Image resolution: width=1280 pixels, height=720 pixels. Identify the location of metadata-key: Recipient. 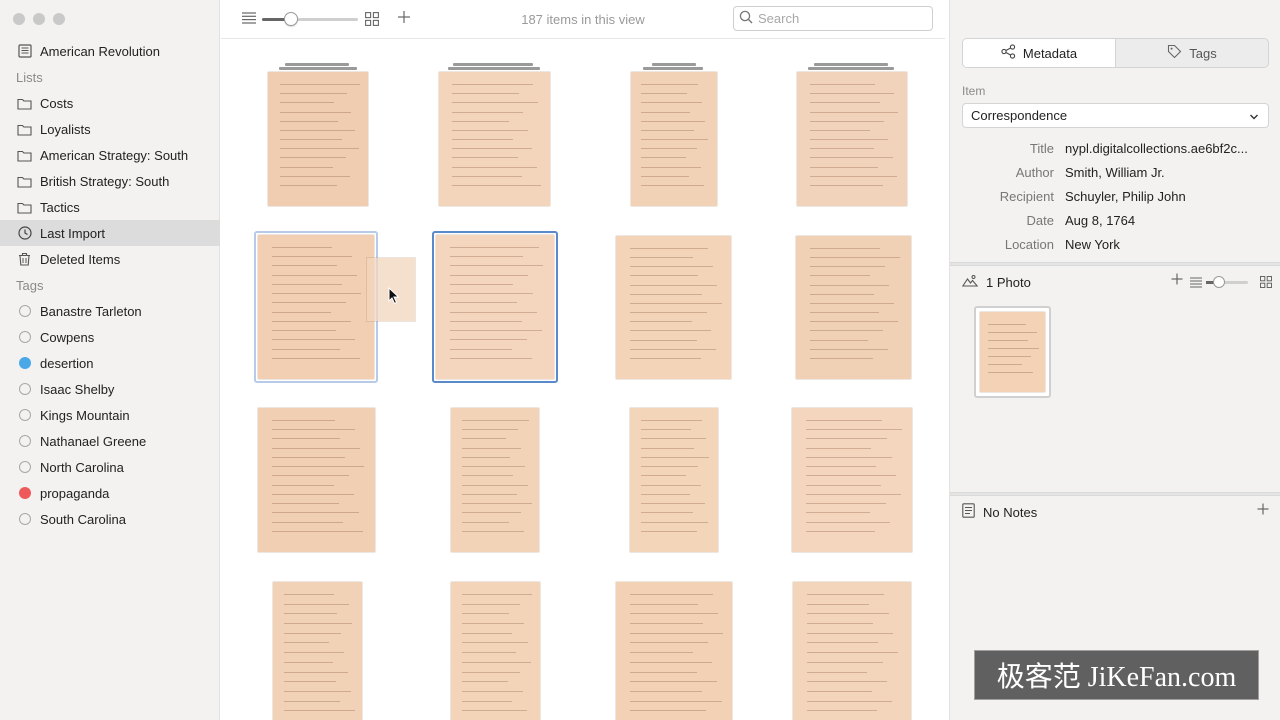
(1026, 196).